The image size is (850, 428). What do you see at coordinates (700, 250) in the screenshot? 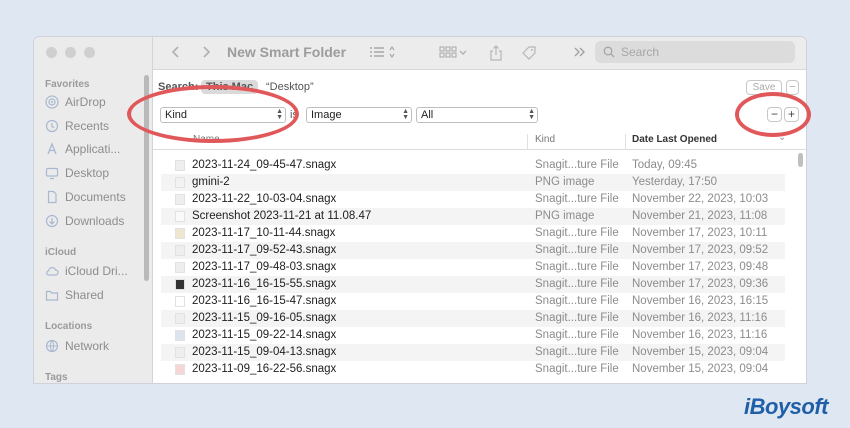
I see `file-date: November 17, 2023, 09:52` at bounding box center [700, 250].